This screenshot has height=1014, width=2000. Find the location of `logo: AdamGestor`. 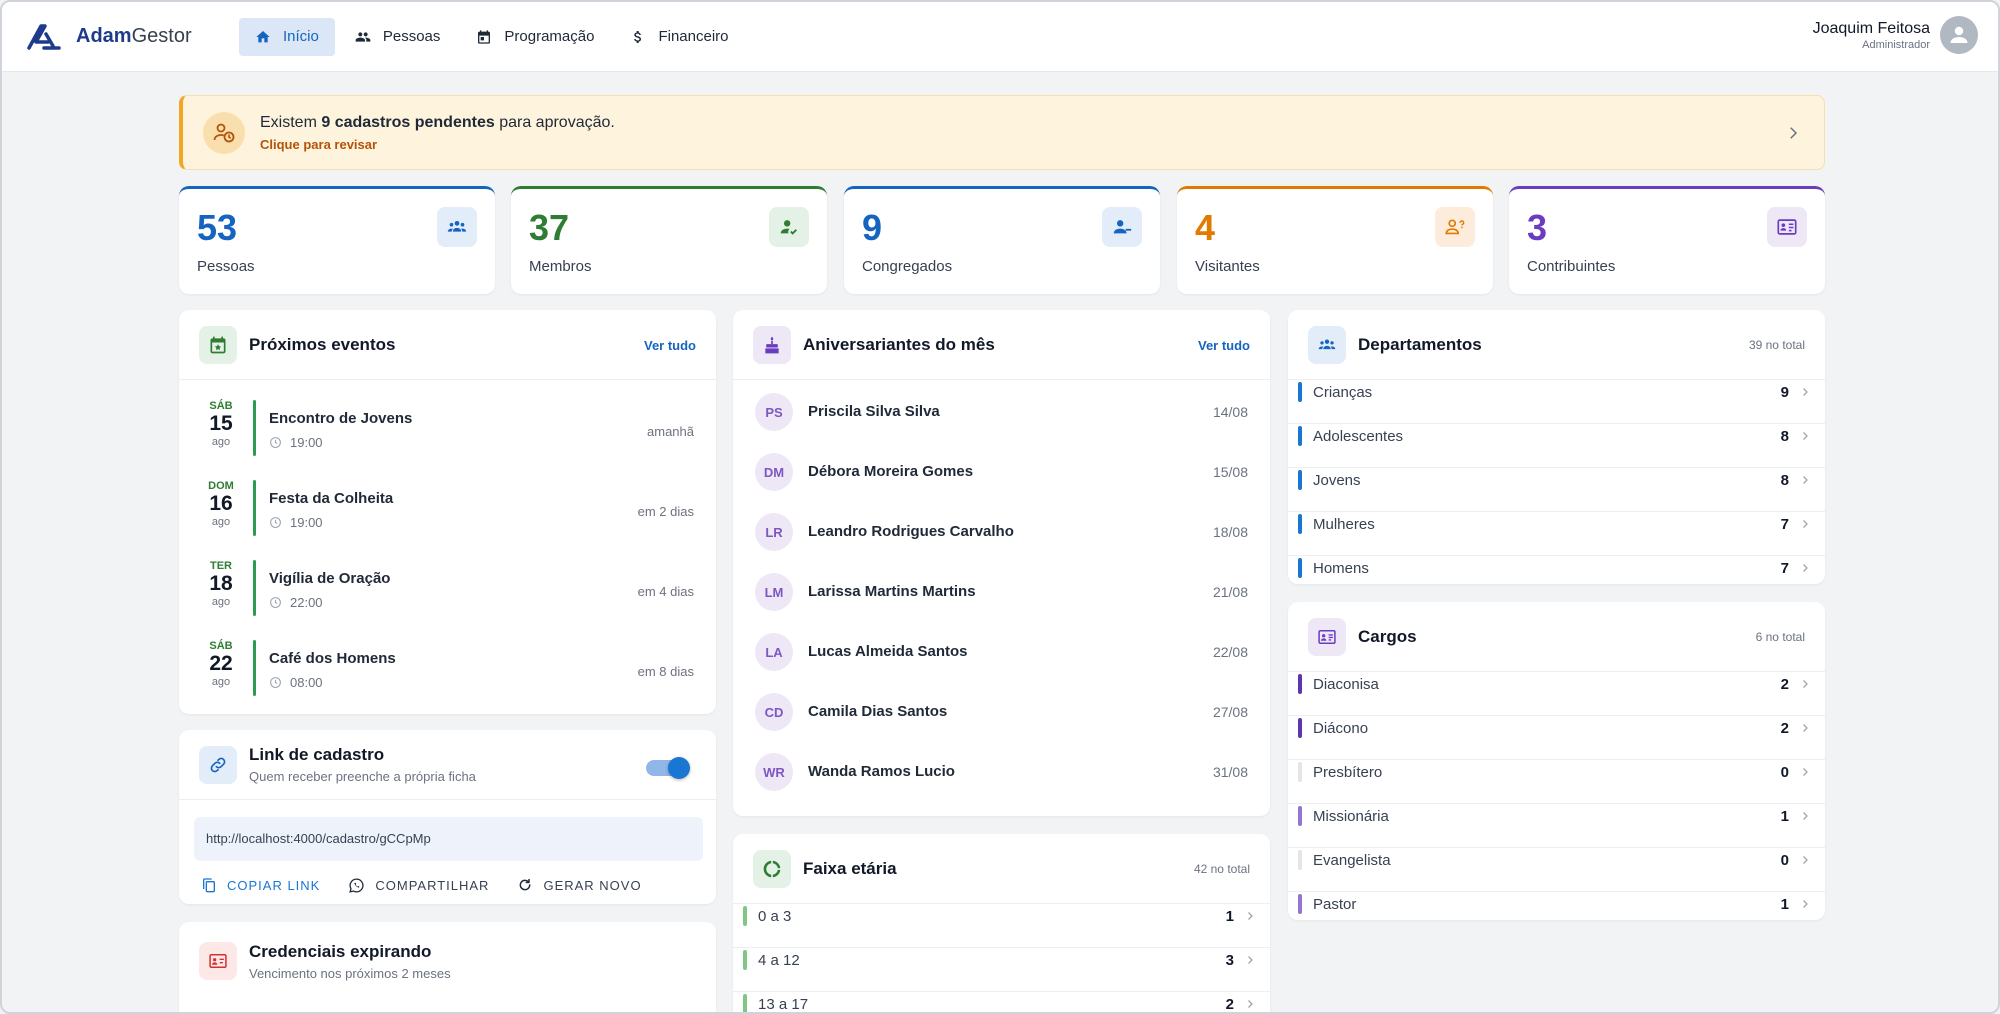

logo: AdamGestor is located at coordinates (131, 37).